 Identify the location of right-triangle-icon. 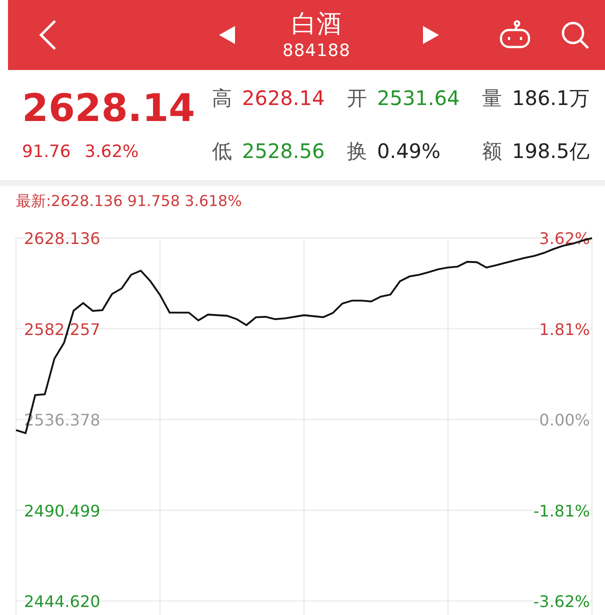
(431, 35).